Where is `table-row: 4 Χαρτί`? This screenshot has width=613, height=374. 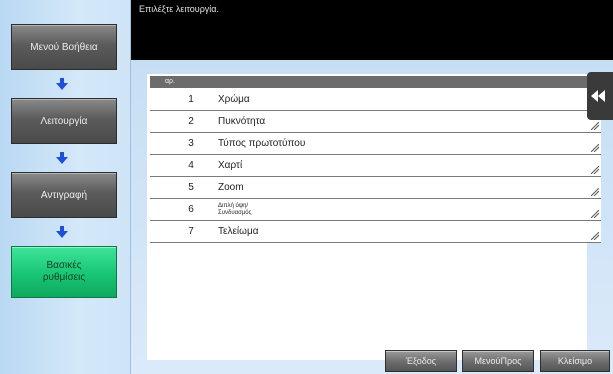 table-row: 4 Χαρτί is located at coordinates (375, 166).